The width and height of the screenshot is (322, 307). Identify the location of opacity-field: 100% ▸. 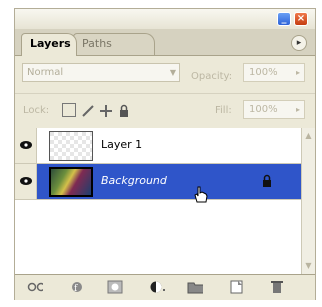
(274, 72).